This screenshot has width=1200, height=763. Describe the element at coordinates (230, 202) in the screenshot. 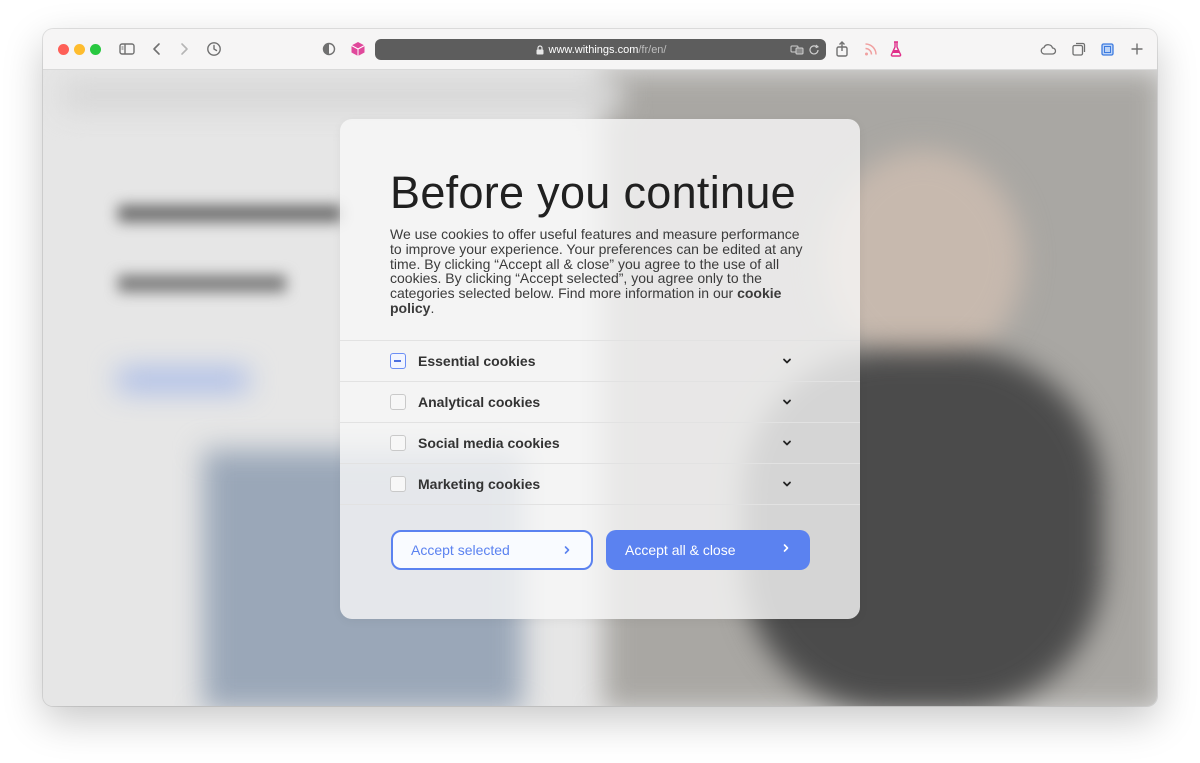

I see `background-heading-line-1: ▬▬▬▬` at that location.